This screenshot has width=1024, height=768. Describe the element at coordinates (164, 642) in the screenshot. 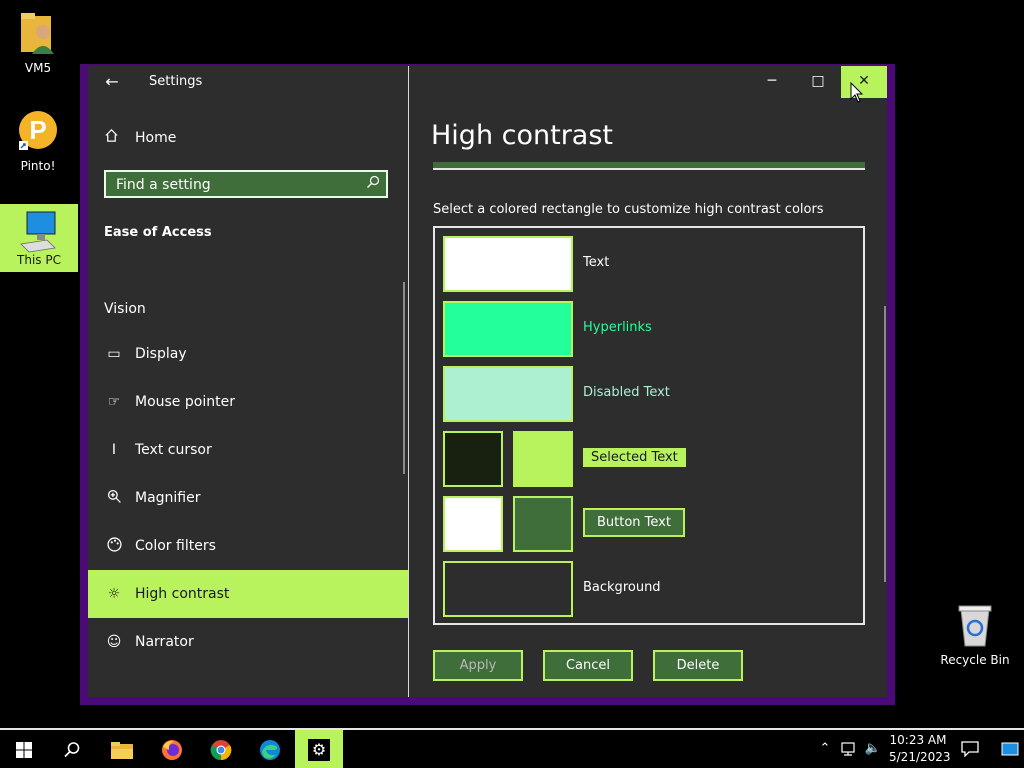

I see `sidebar-item-label: Narrator` at that location.